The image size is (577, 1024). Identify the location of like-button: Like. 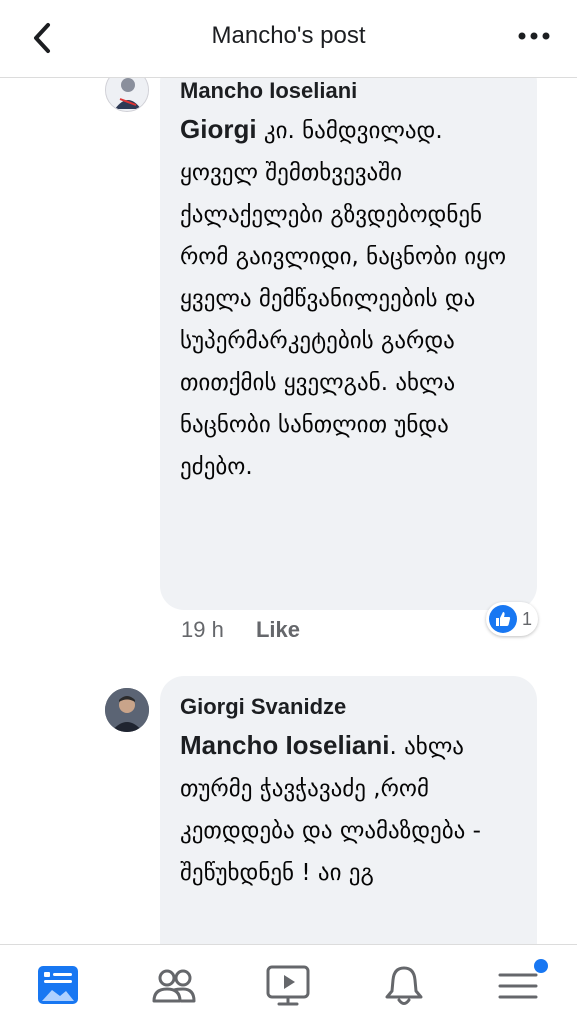
(278, 630).